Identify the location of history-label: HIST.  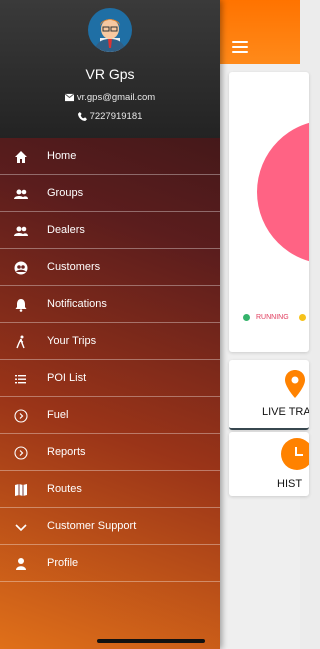
(290, 484).